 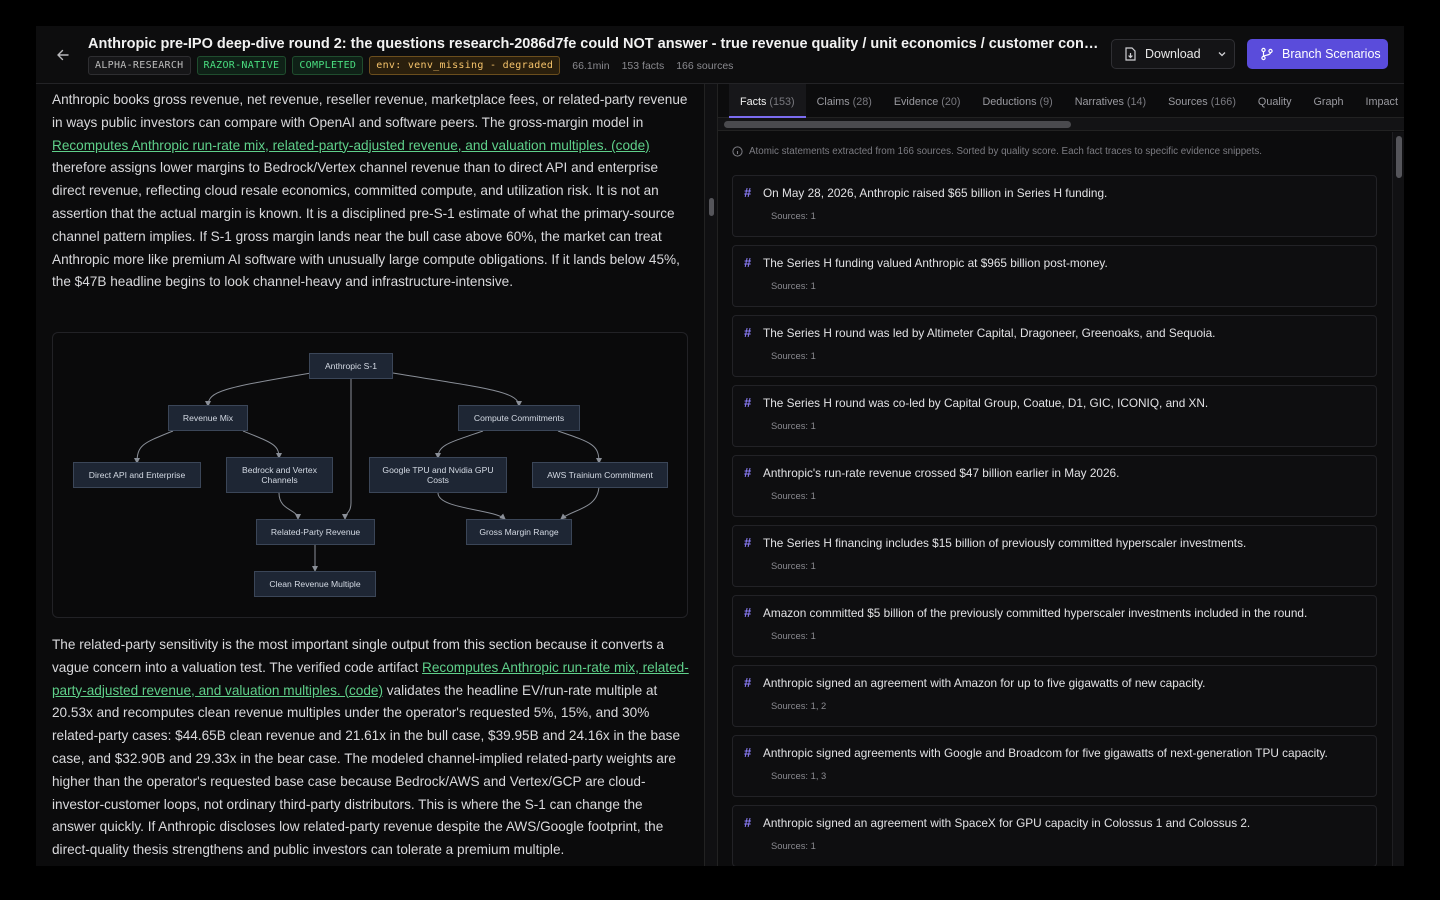 What do you see at coordinates (139, 65) in the screenshot?
I see `mode-badge: ALPHA-RESEARCH` at bounding box center [139, 65].